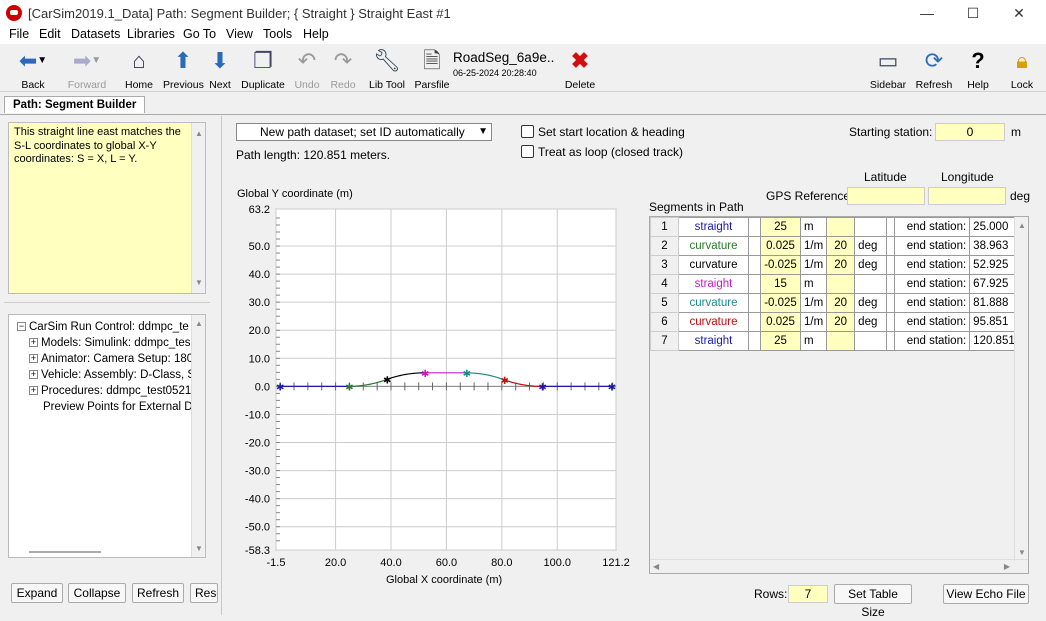 This screenshot has height=621, width=1046. I want to click on menu-edit: Edit, so click(50, 34).